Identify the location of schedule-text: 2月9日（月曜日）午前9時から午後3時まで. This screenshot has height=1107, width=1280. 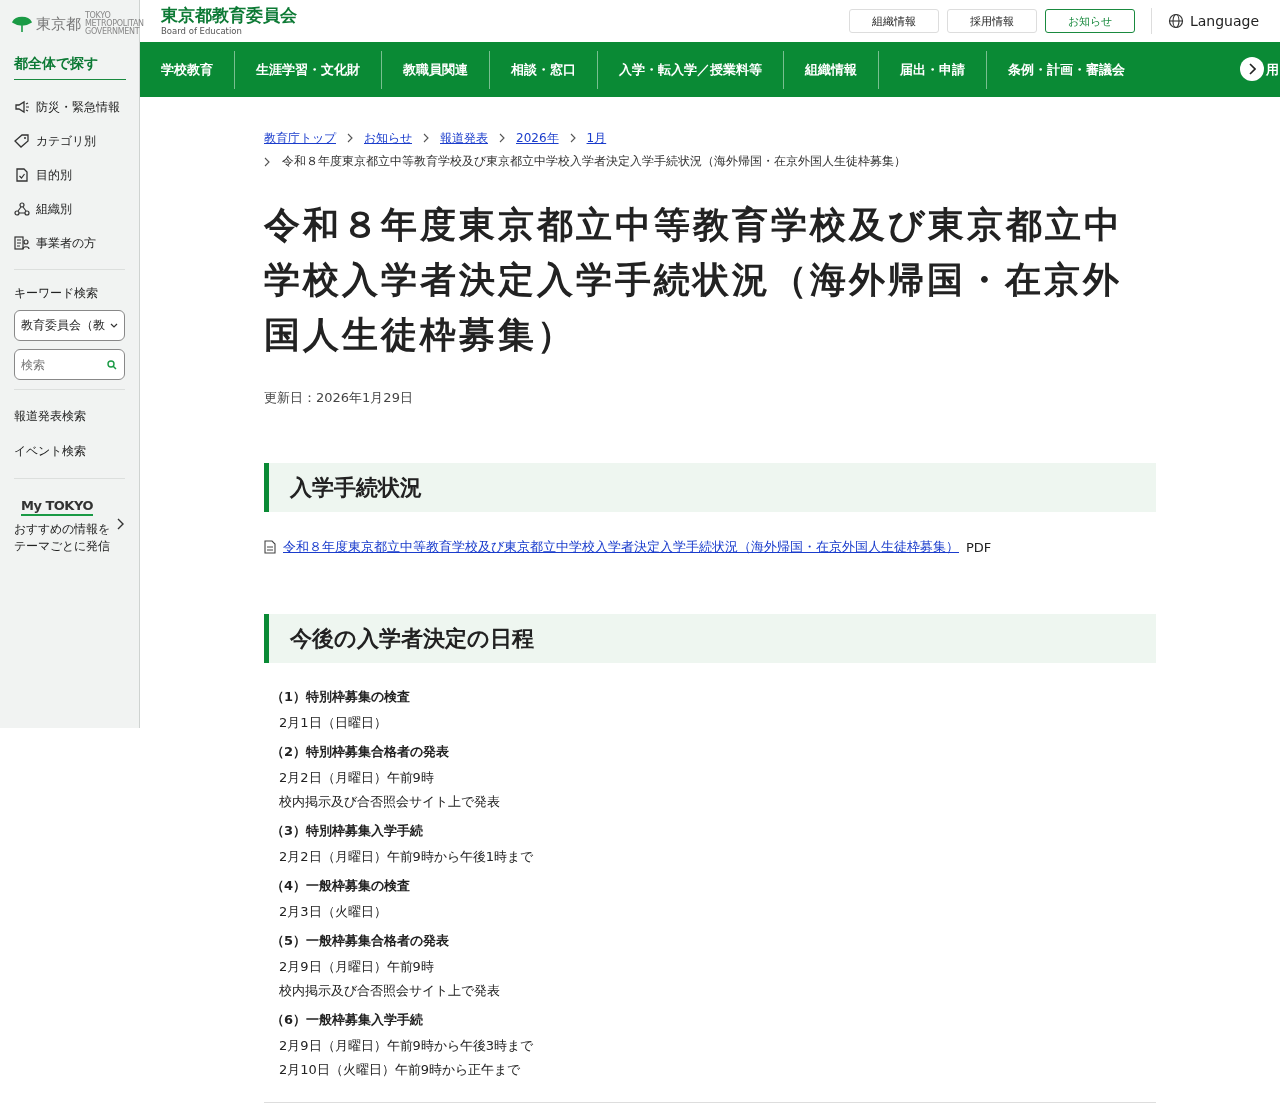
(406, 1046).